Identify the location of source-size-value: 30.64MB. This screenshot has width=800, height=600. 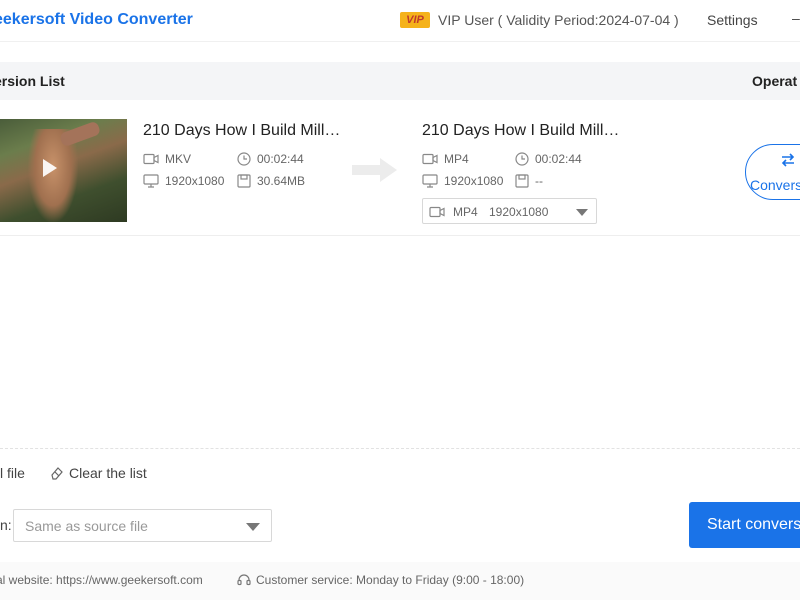
(281, 181).